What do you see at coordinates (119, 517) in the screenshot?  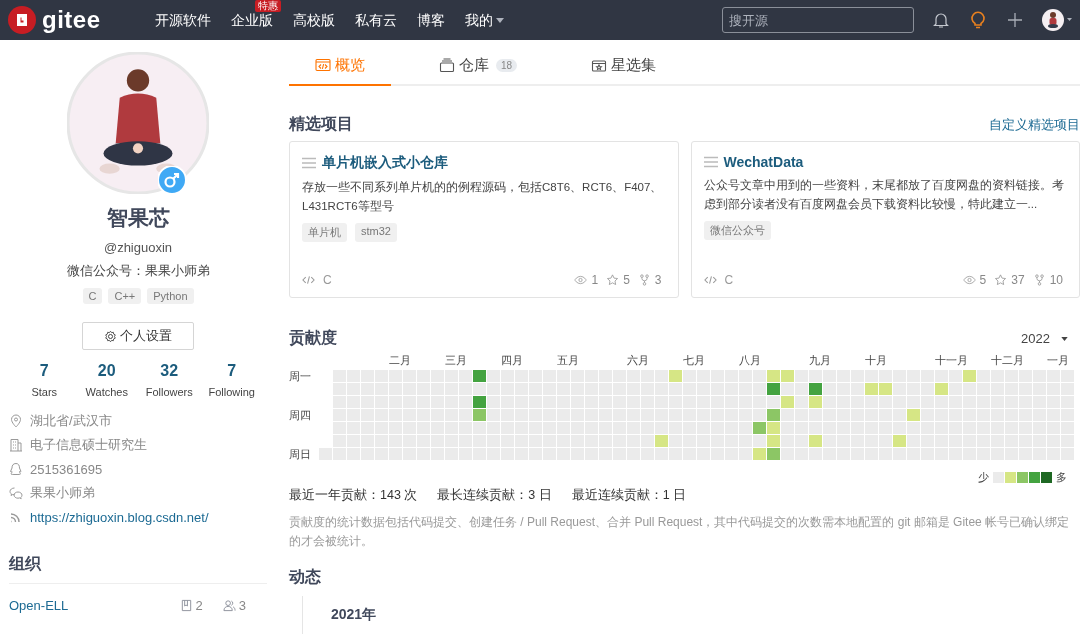 I see `blog-link: https://zhiguoxin.blog.csdn.net/` at bounding box center [119, 517].